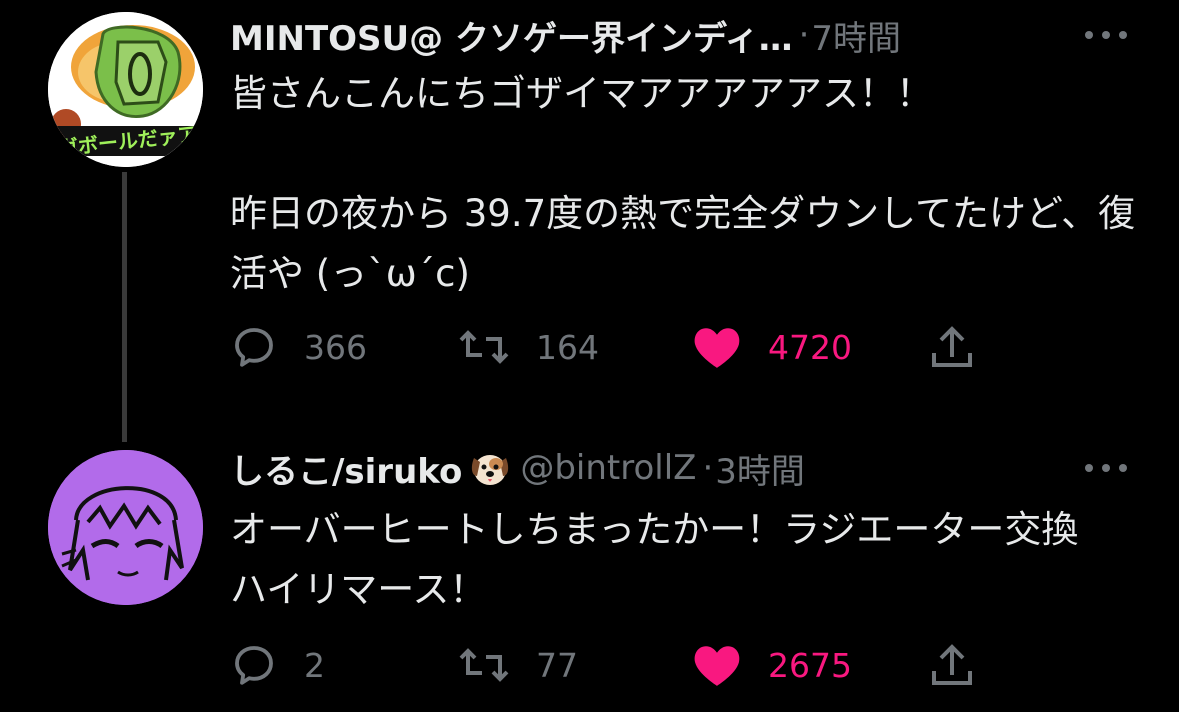  I want to click on like-count: 4720, so click(810, 347).